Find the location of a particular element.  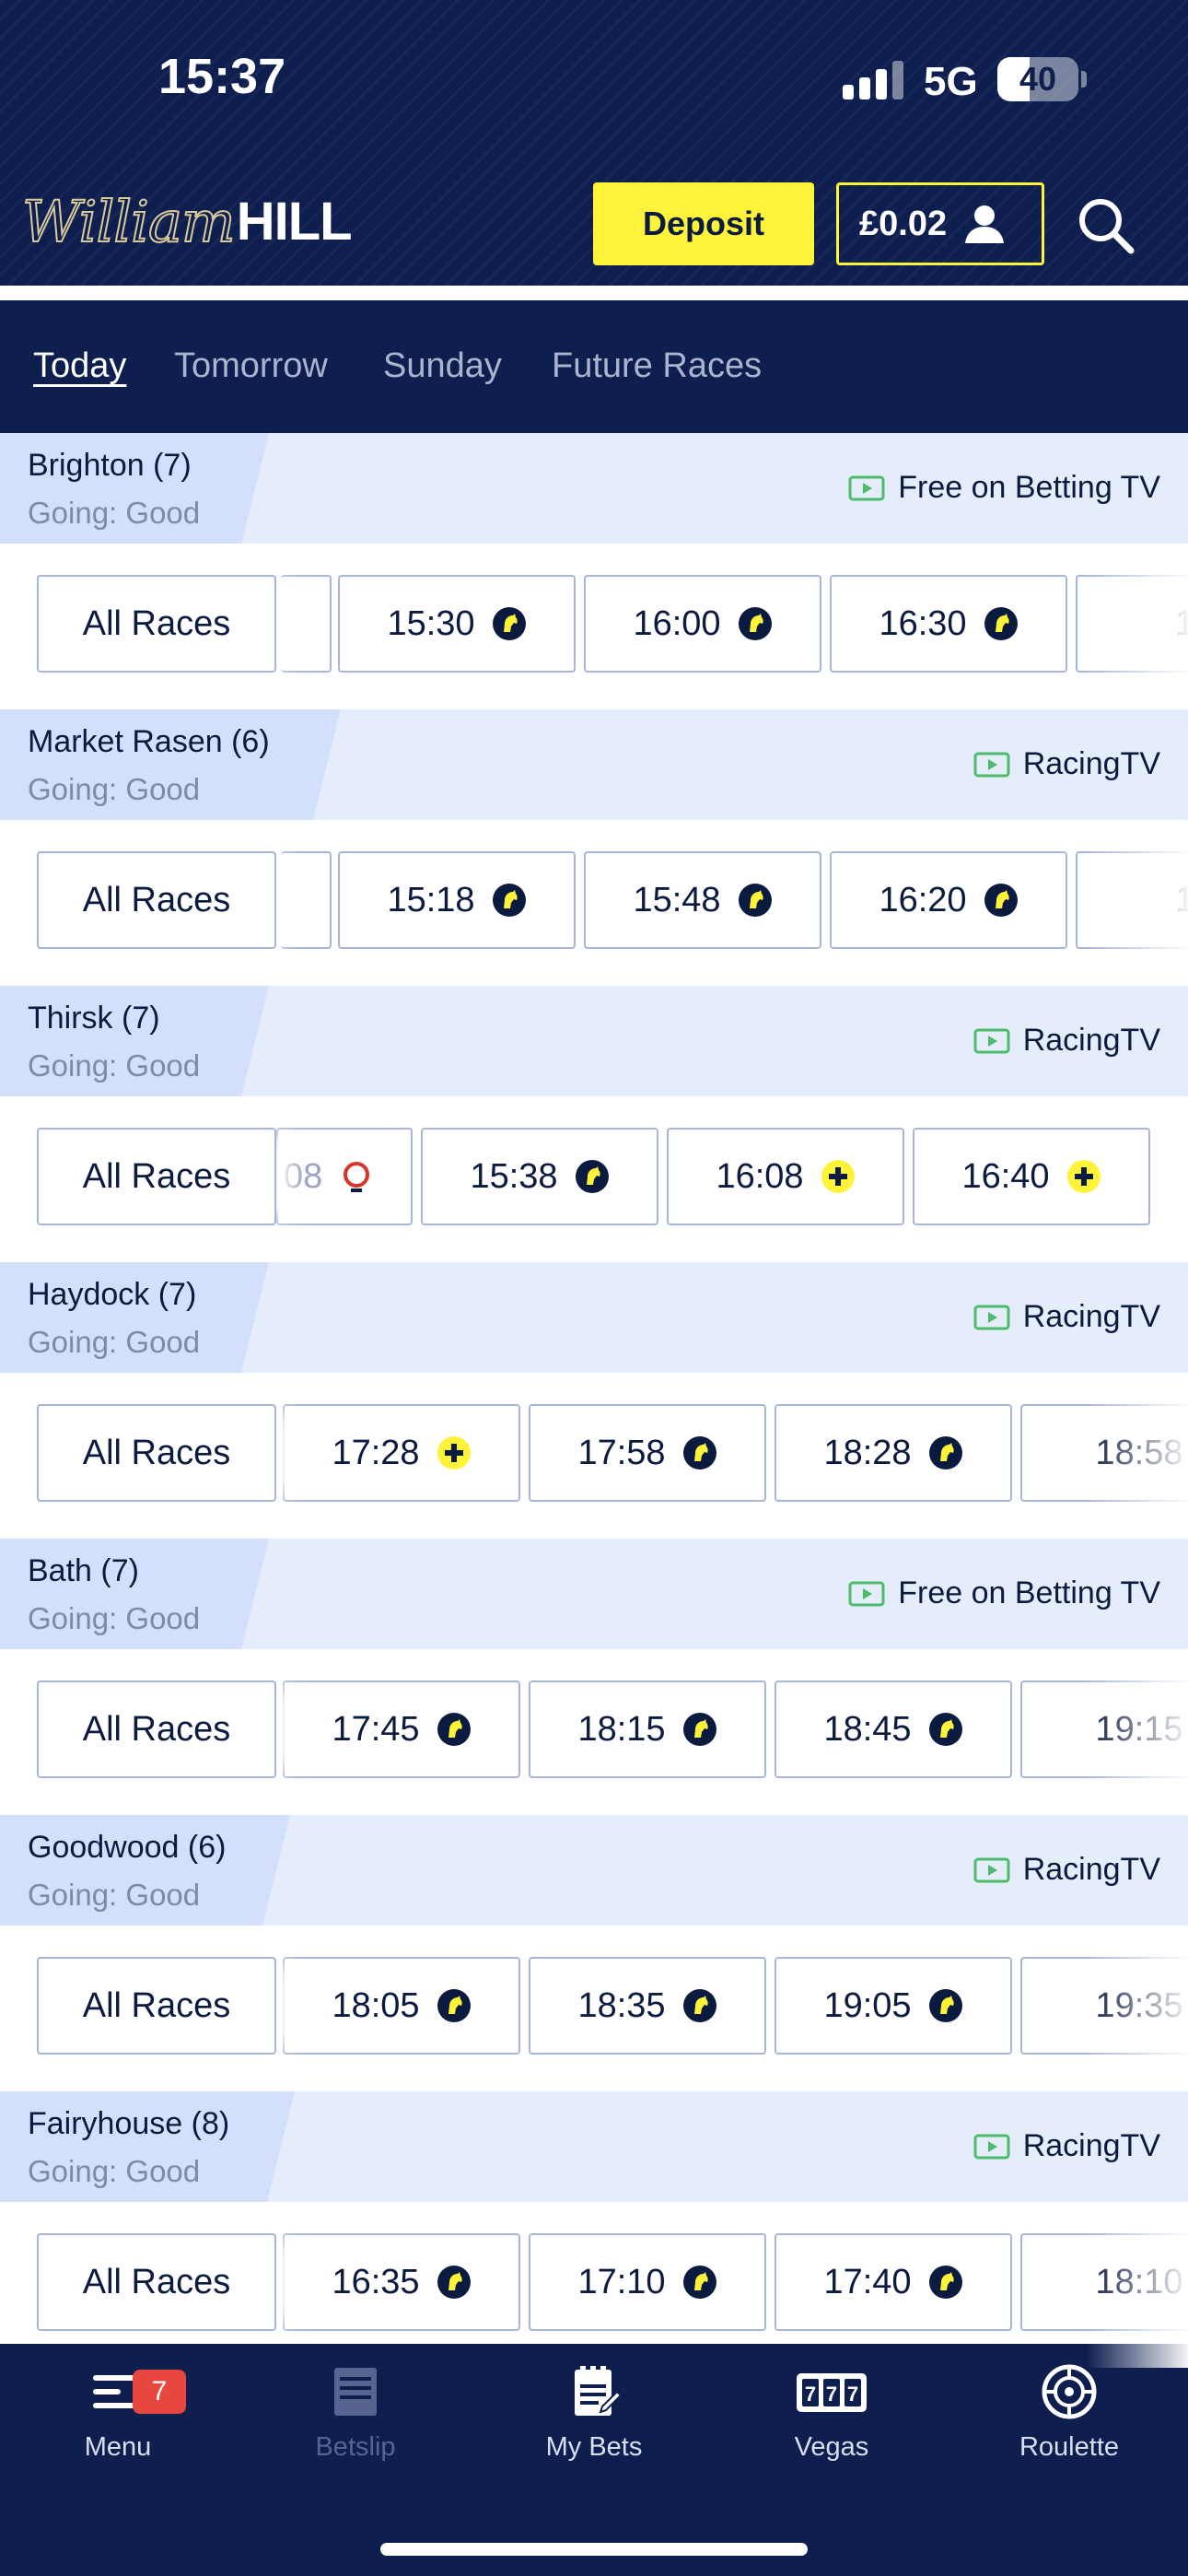

meeting-header: Thirsk (7) Going: Good RacingTV is located at coordinates (594, 1041).